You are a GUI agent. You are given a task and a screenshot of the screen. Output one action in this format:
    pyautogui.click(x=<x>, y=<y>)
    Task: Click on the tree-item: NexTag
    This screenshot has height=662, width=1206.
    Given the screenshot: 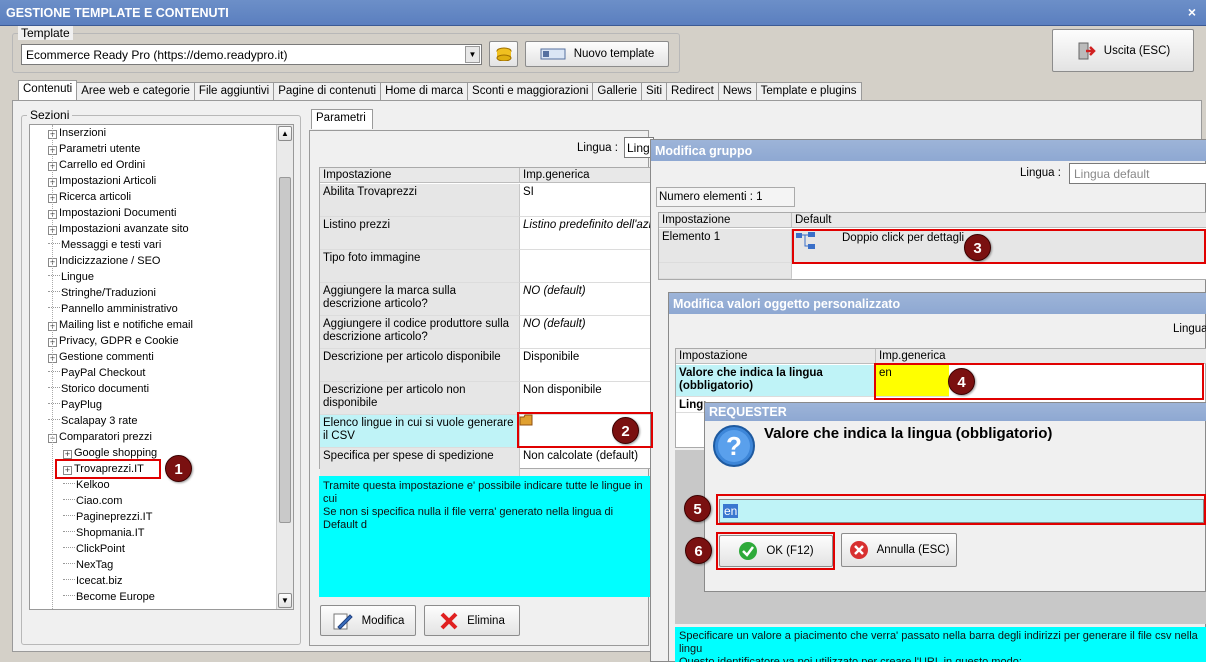 What is the action you would take?
    pyautogui.click(x=88, y=565)
    